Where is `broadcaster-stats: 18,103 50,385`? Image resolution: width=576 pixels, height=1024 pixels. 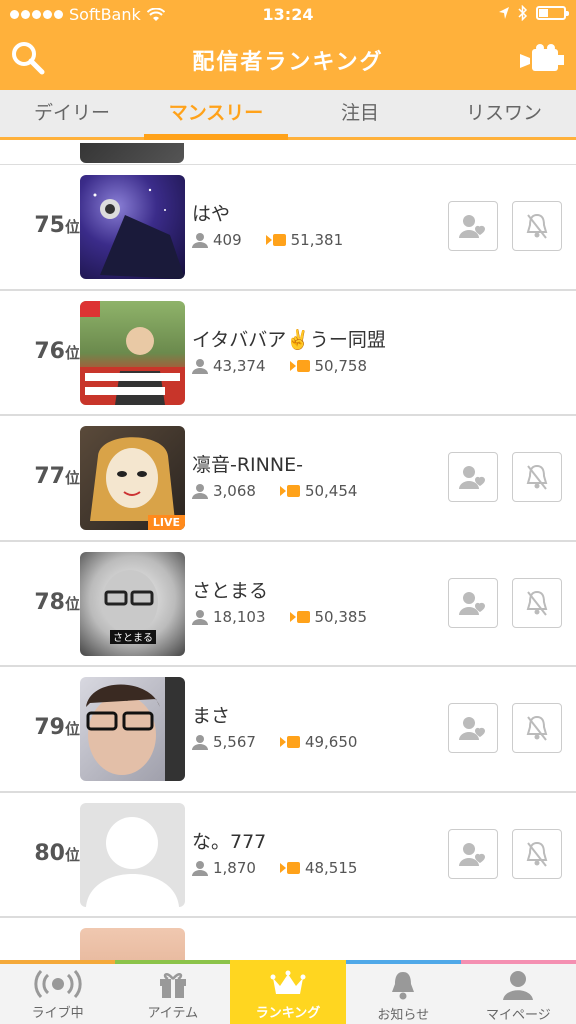
broadcaster-stats: 18,103 50,385 is located at coordinates (279, 617).